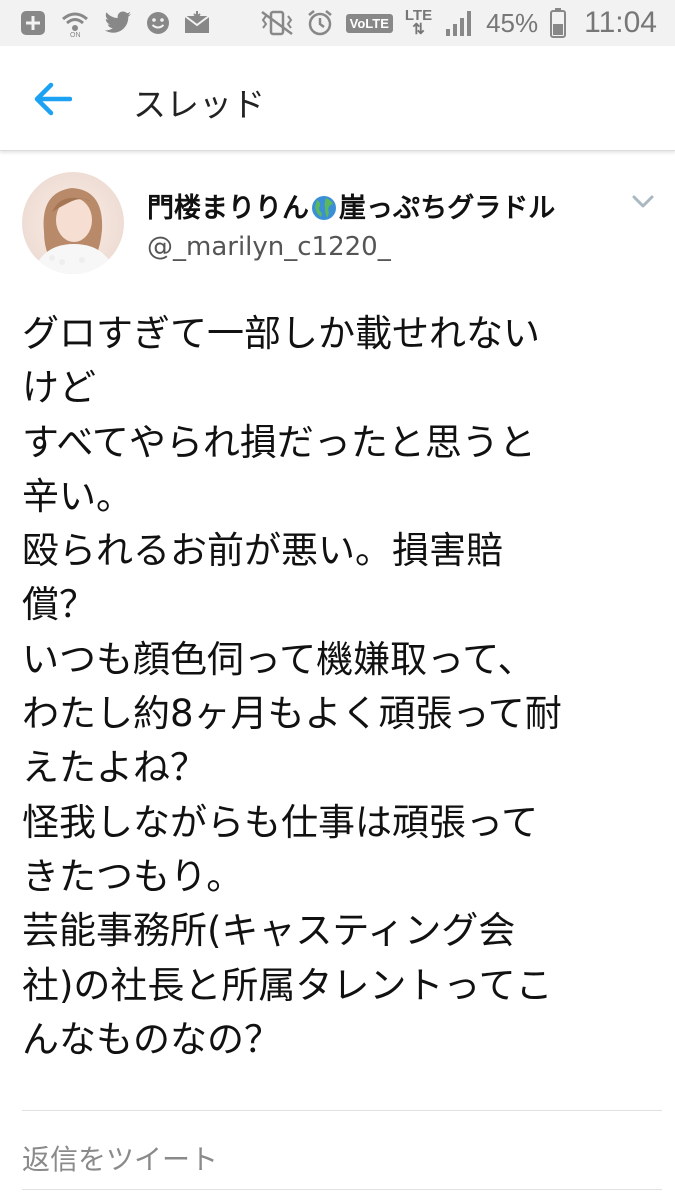  I want to click on wifi-off-icon: ON, so click(75, 23).